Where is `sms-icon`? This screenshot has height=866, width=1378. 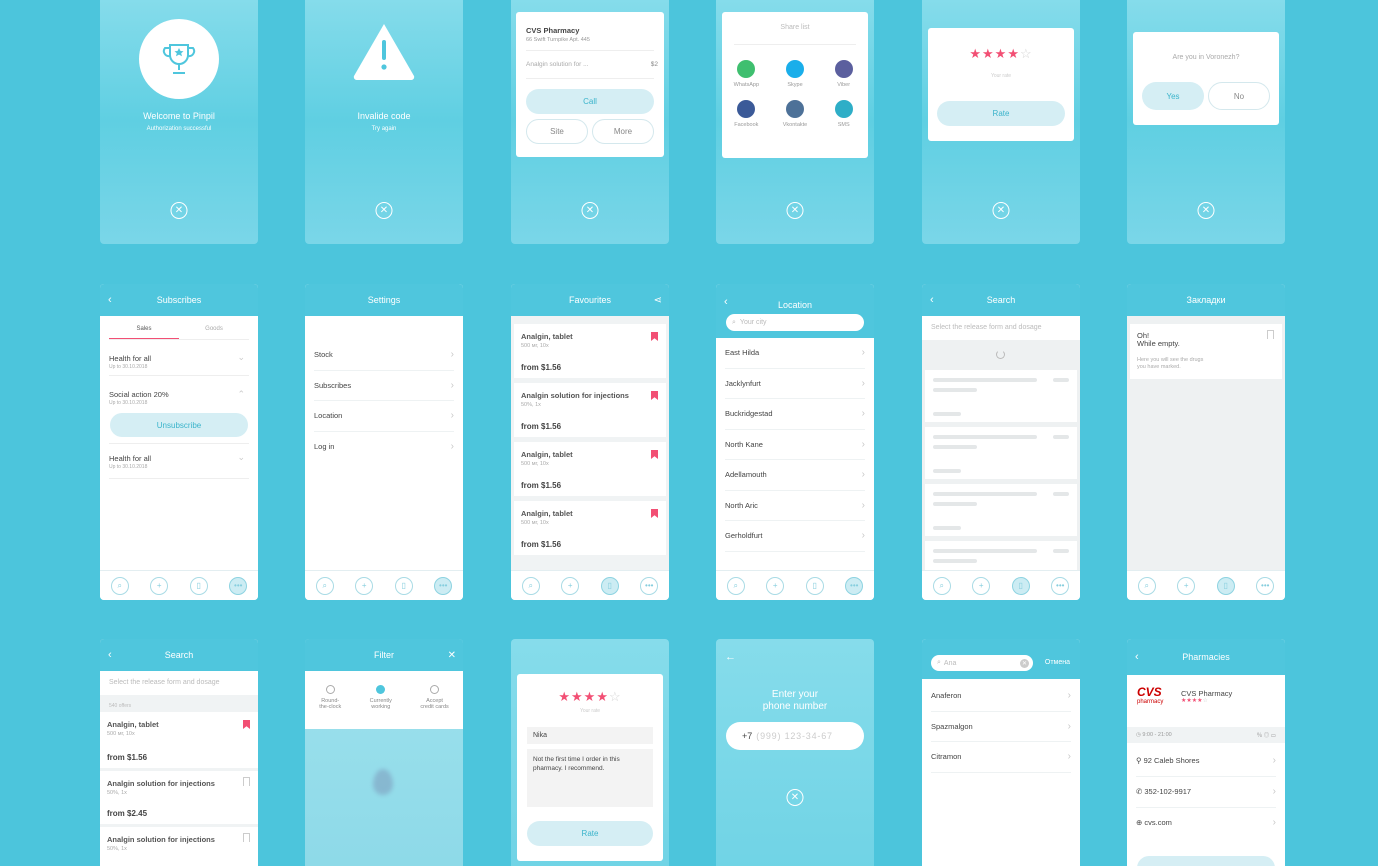 sms-icon is located at coordinates (843, 109).